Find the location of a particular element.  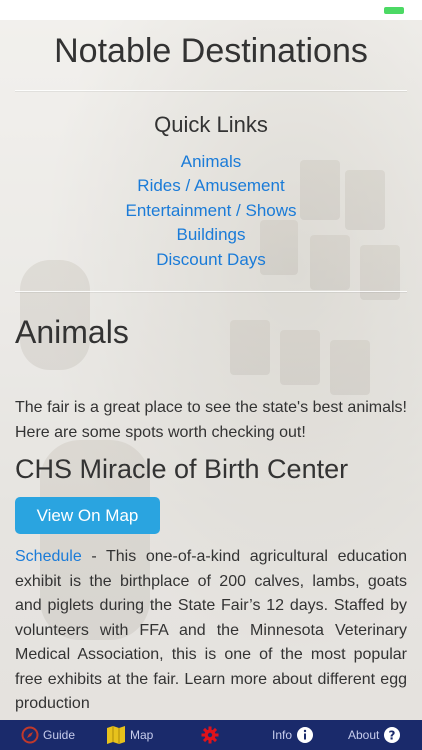

tab-about: About ? is located at coordinates (376, 735).